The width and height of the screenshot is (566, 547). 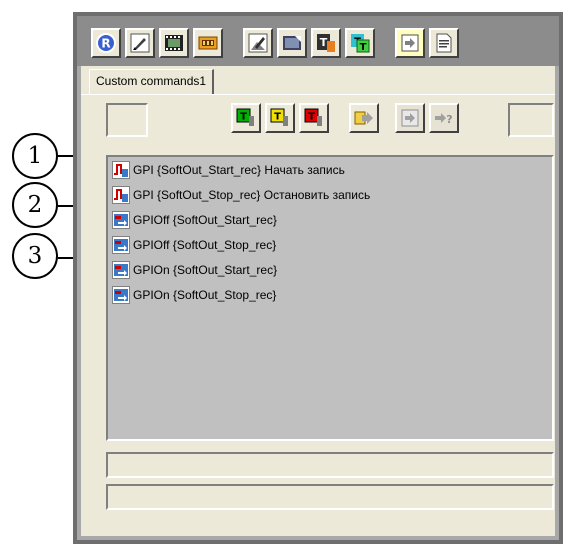 I want to click on callout-1: 1, so click(x=35, y=156).